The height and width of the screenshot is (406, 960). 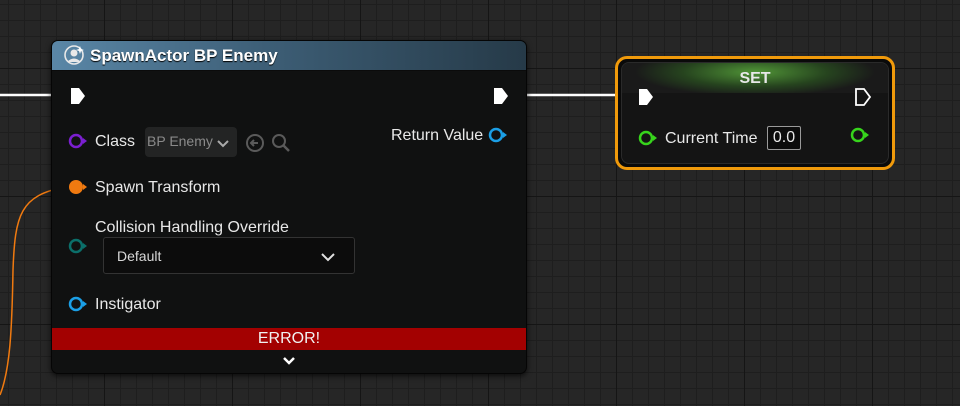 I want to click on current-time-out-pin, so click(x=860, y=137).